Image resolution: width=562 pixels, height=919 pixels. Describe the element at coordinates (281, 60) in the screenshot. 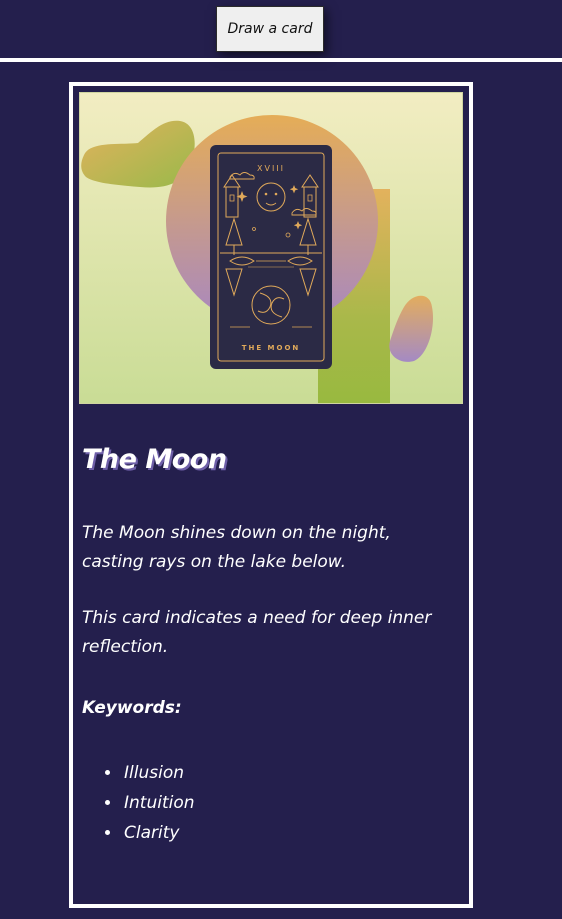

I see `header-divider` at that location.